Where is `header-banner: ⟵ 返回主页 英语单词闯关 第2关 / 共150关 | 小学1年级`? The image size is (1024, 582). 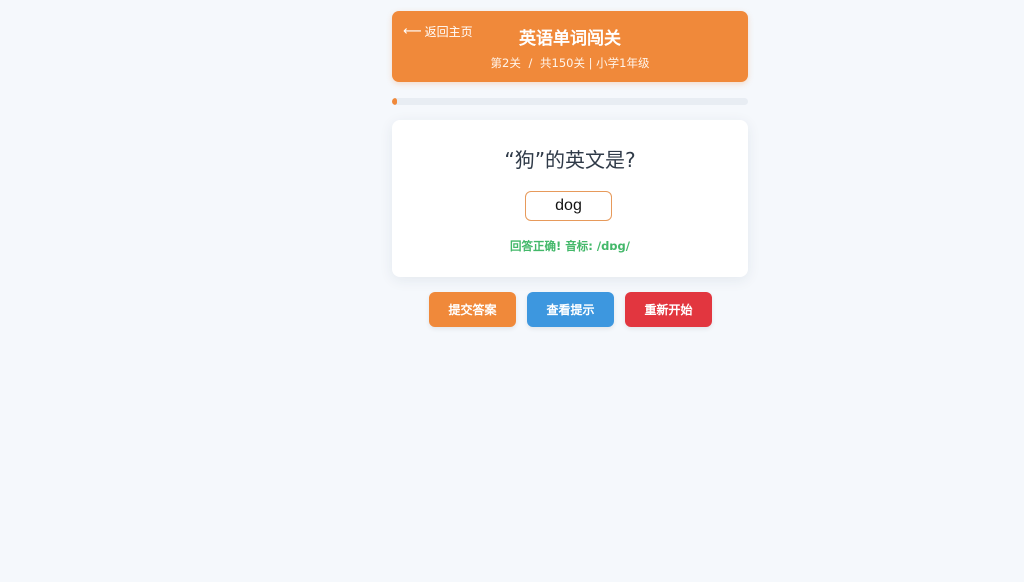 header-banner: ⟵ 返回主页 英语单词闯关 第2关 / 共150关 | 小学1年级 is located at coordinates (570, 46).